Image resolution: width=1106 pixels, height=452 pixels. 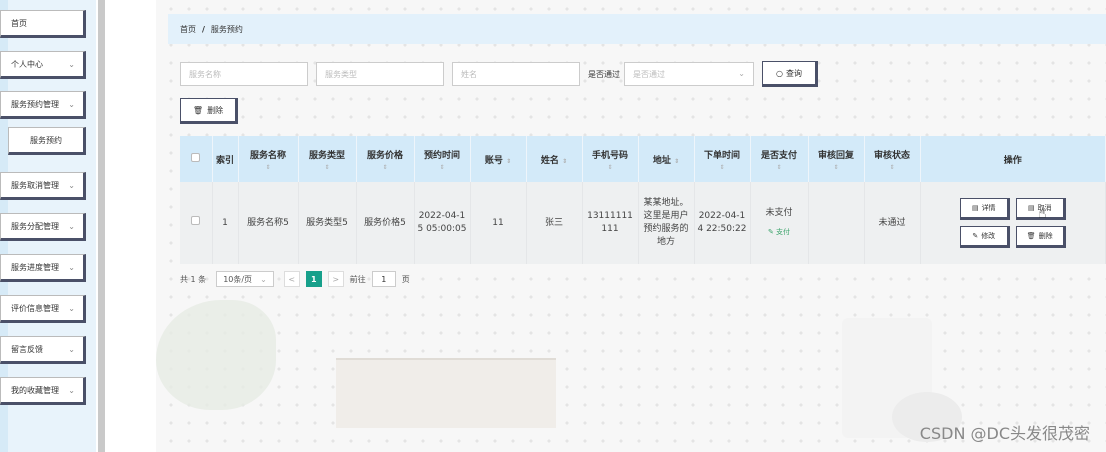 I want to click on trash-icon: 🗑, so click(x=198, y=110).